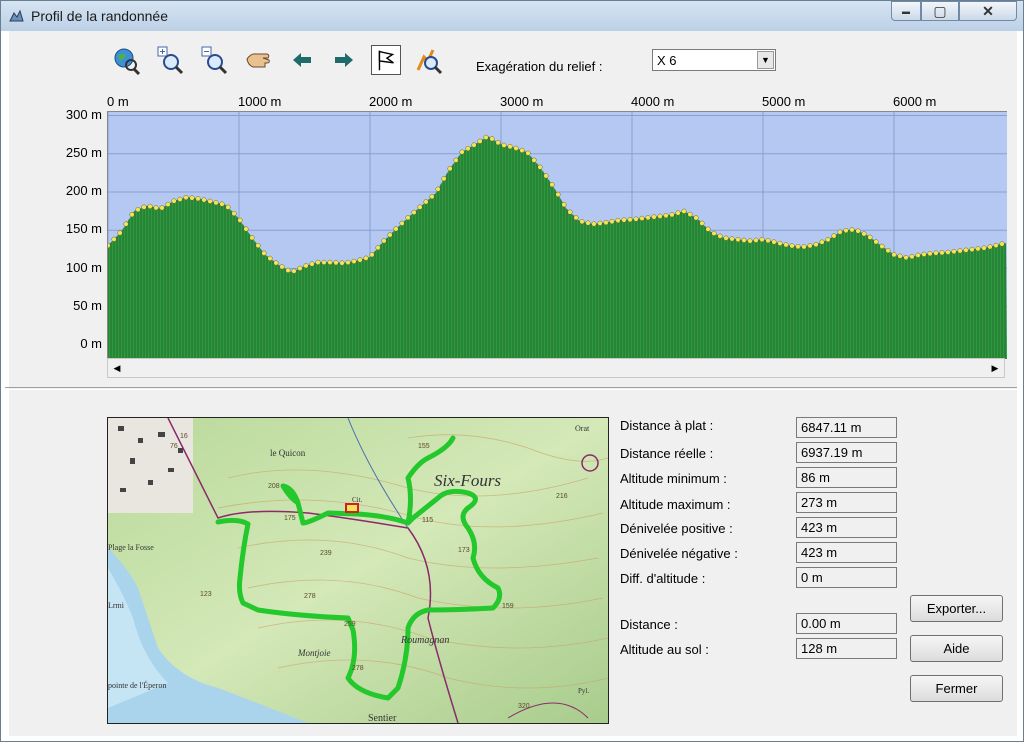 The height and width of the screenshot is (742, 1024). I want to click on scroll-right-icon: ▶, so click(995, 368).